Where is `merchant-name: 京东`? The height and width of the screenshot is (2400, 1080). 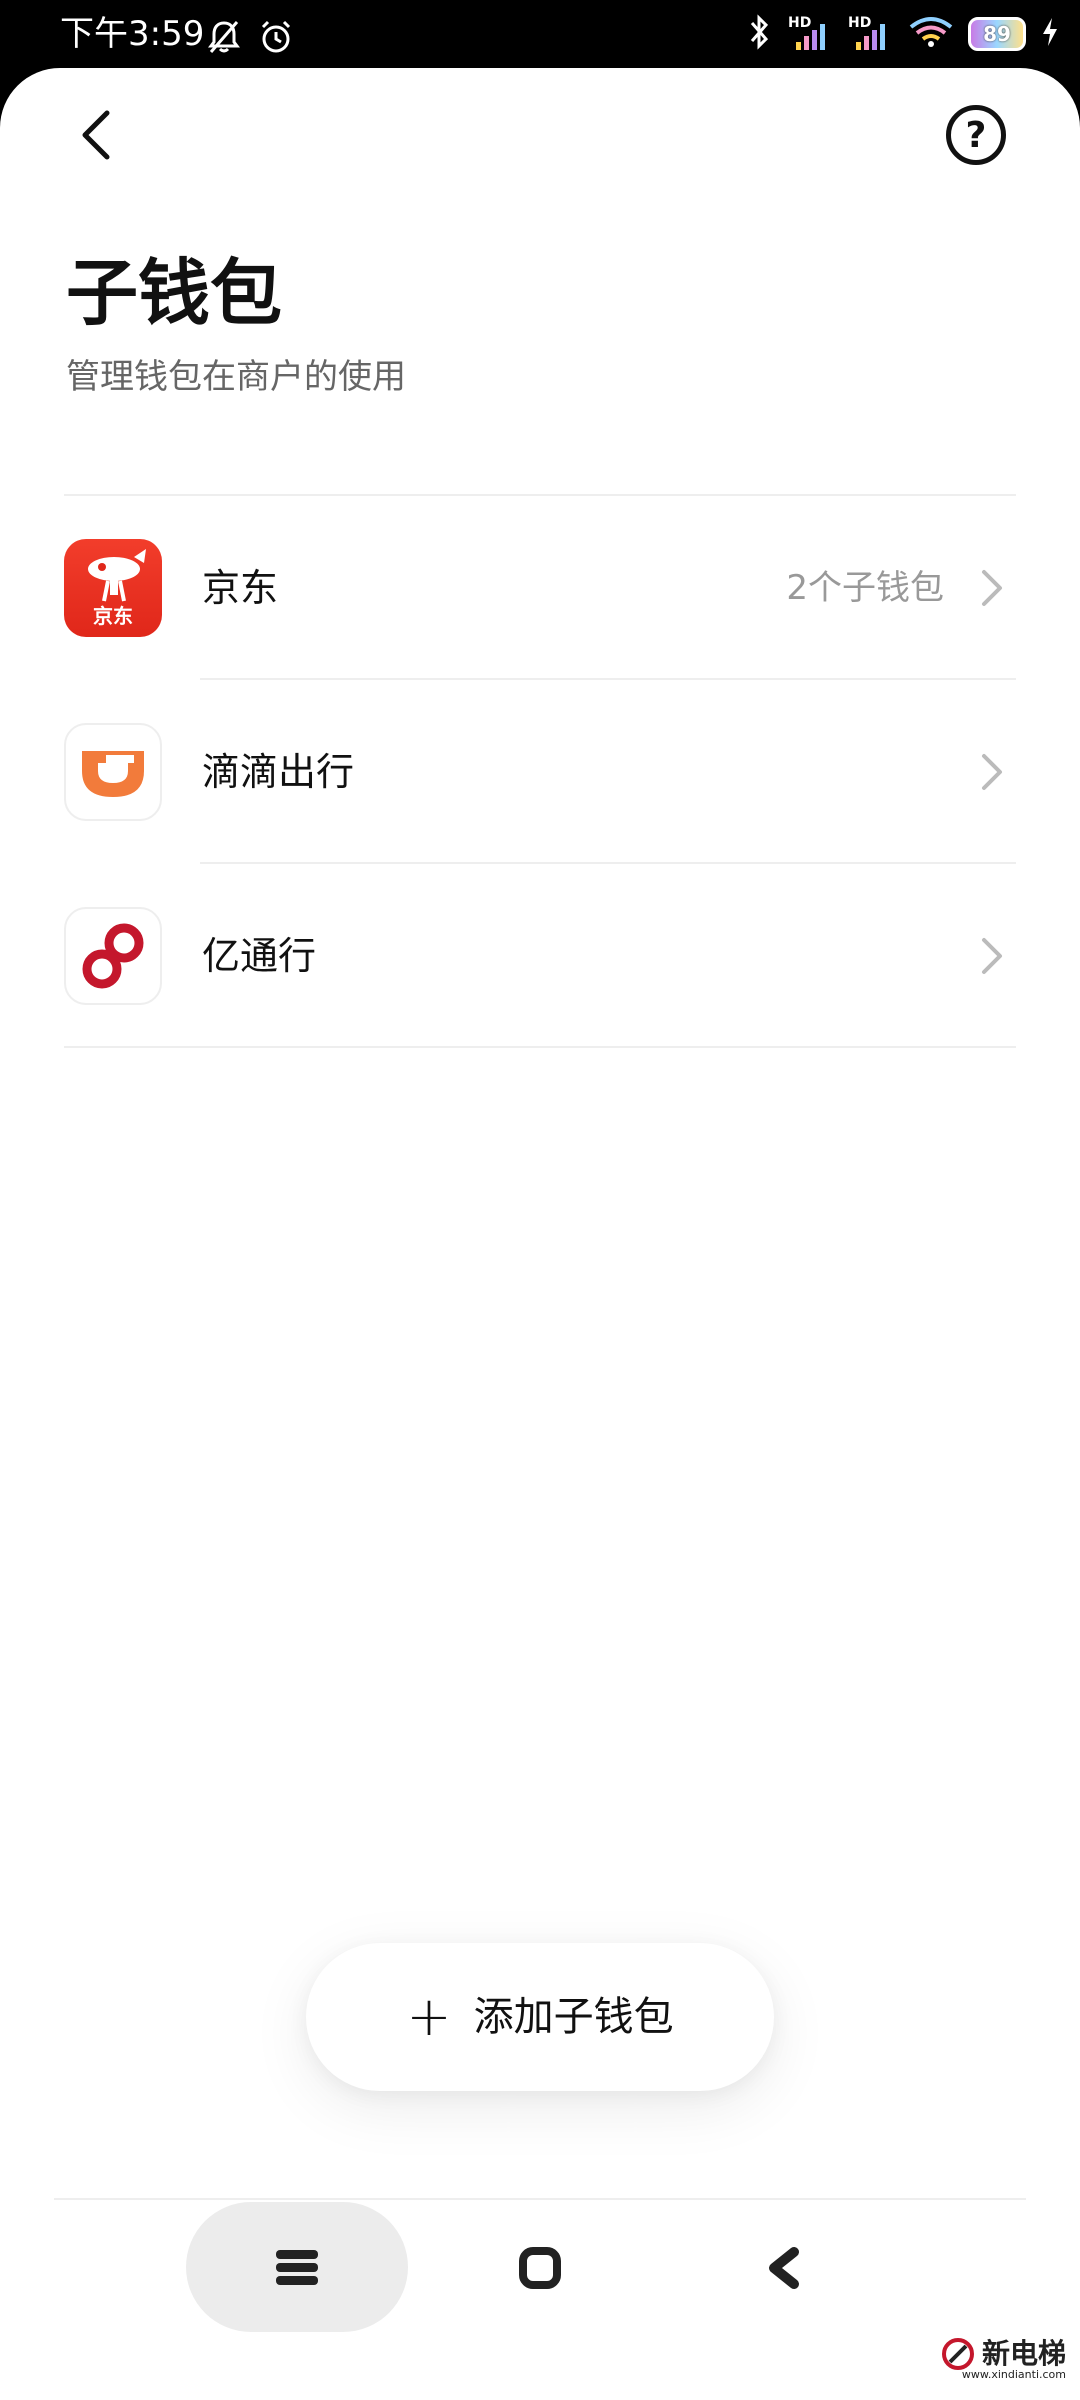
merchant-name: 京东 is located at coordinates (240, 588).